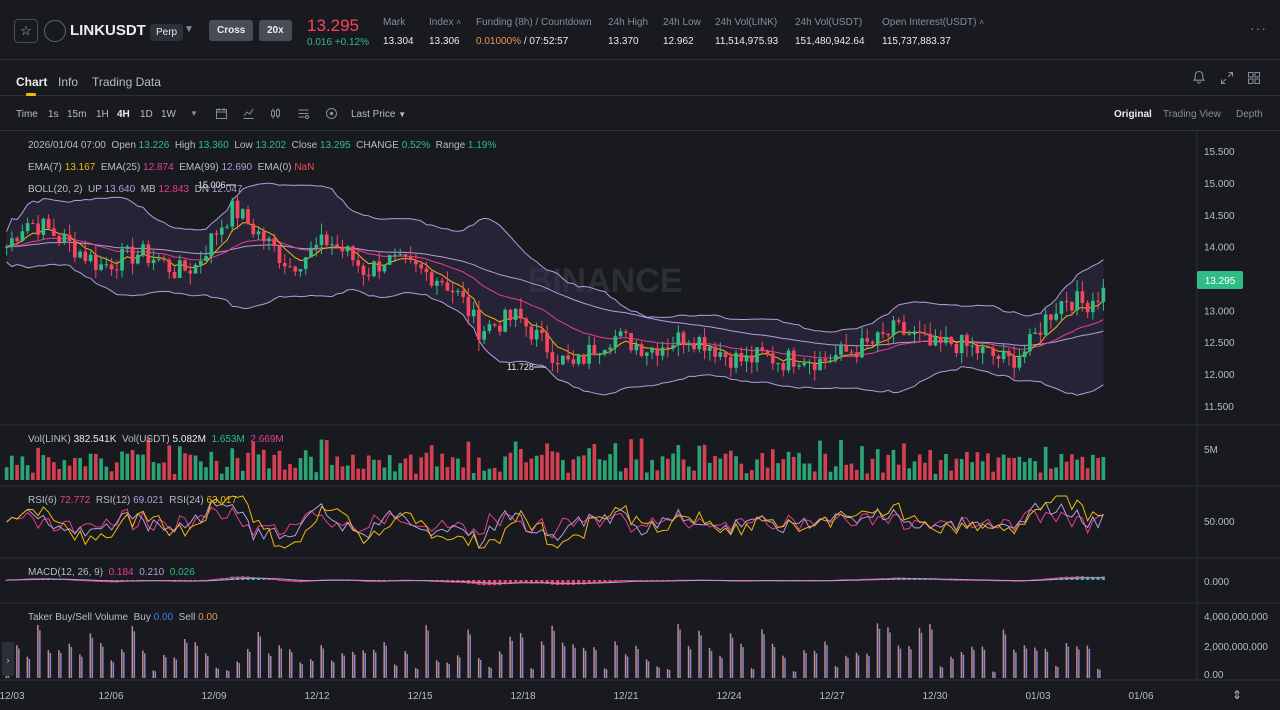 The width and height of the screenshot is (1280, 710). I want to click on tab-trading-data: Trading Data, so click(126, 82).